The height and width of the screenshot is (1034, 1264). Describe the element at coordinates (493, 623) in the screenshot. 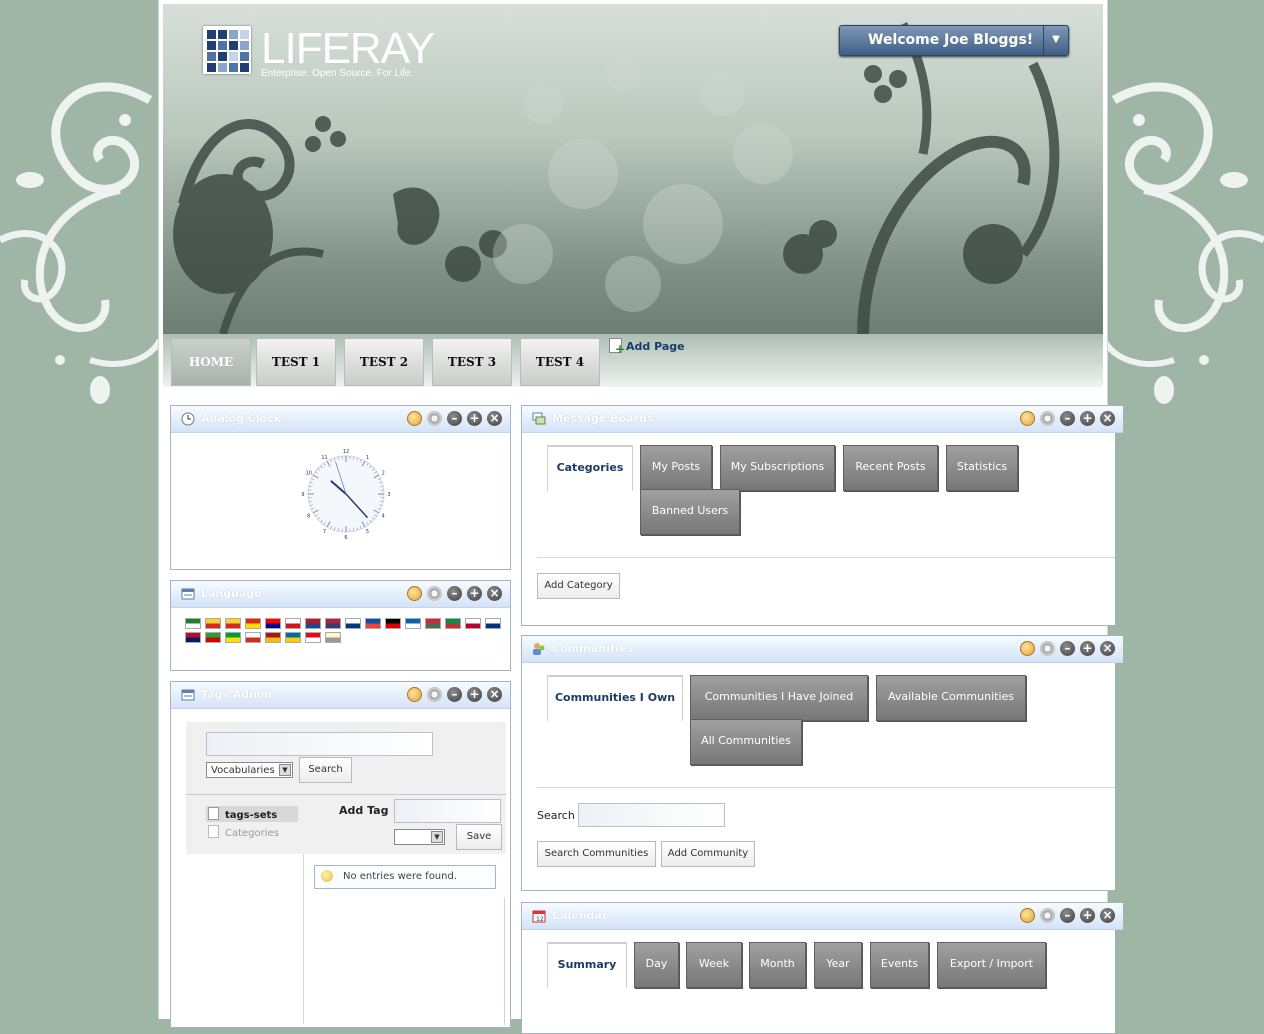

I see `flag-ko-icon` at that location.